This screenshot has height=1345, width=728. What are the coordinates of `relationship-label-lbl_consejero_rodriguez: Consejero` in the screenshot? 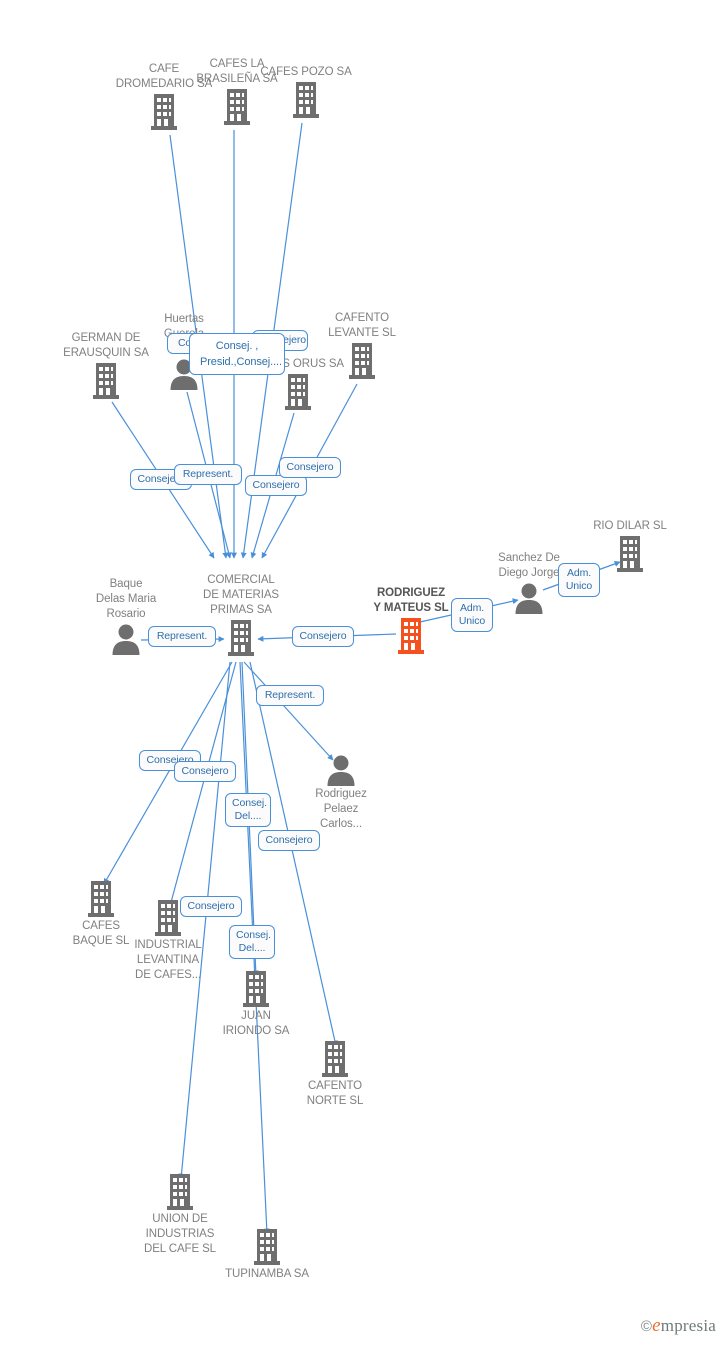 It's located at (323, 636).